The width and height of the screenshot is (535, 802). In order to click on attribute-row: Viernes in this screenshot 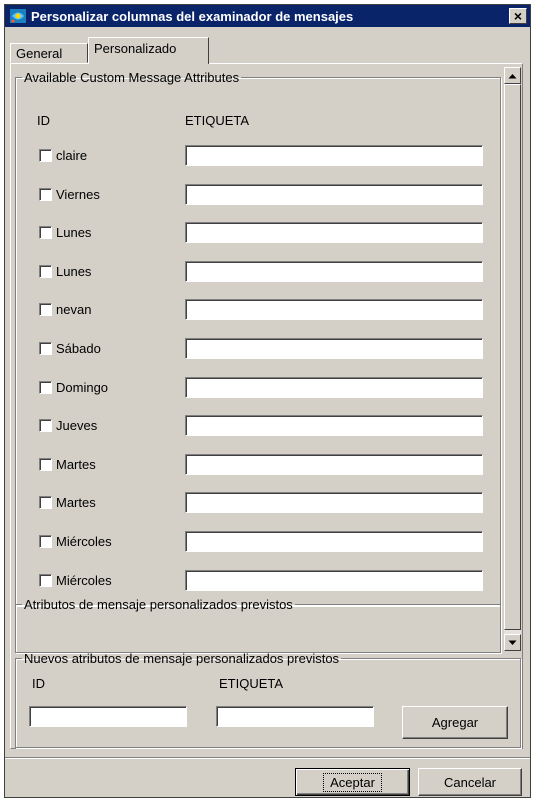, I will do `click(256, 195)`.